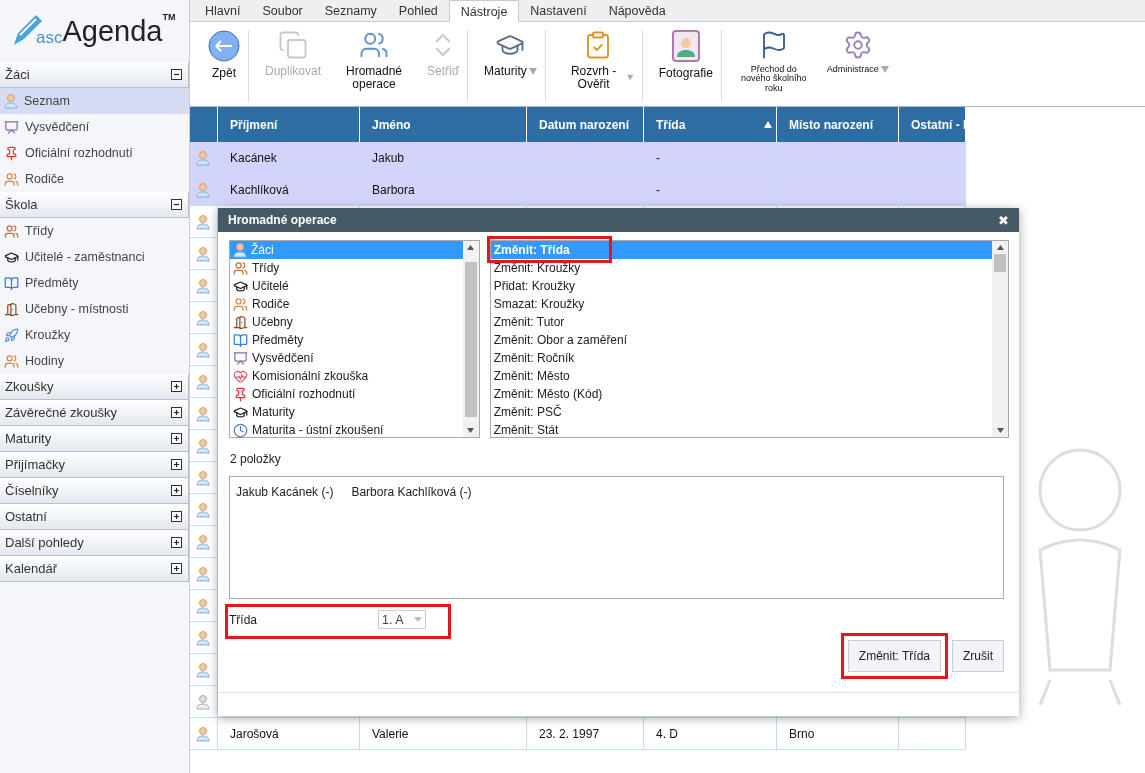 This screenshot has width=1145, height=773. Describe the element at coordinates (94, 257) in the screenshot. I see `sidebar-item: Učitelé - zaměstnanci` at that location.